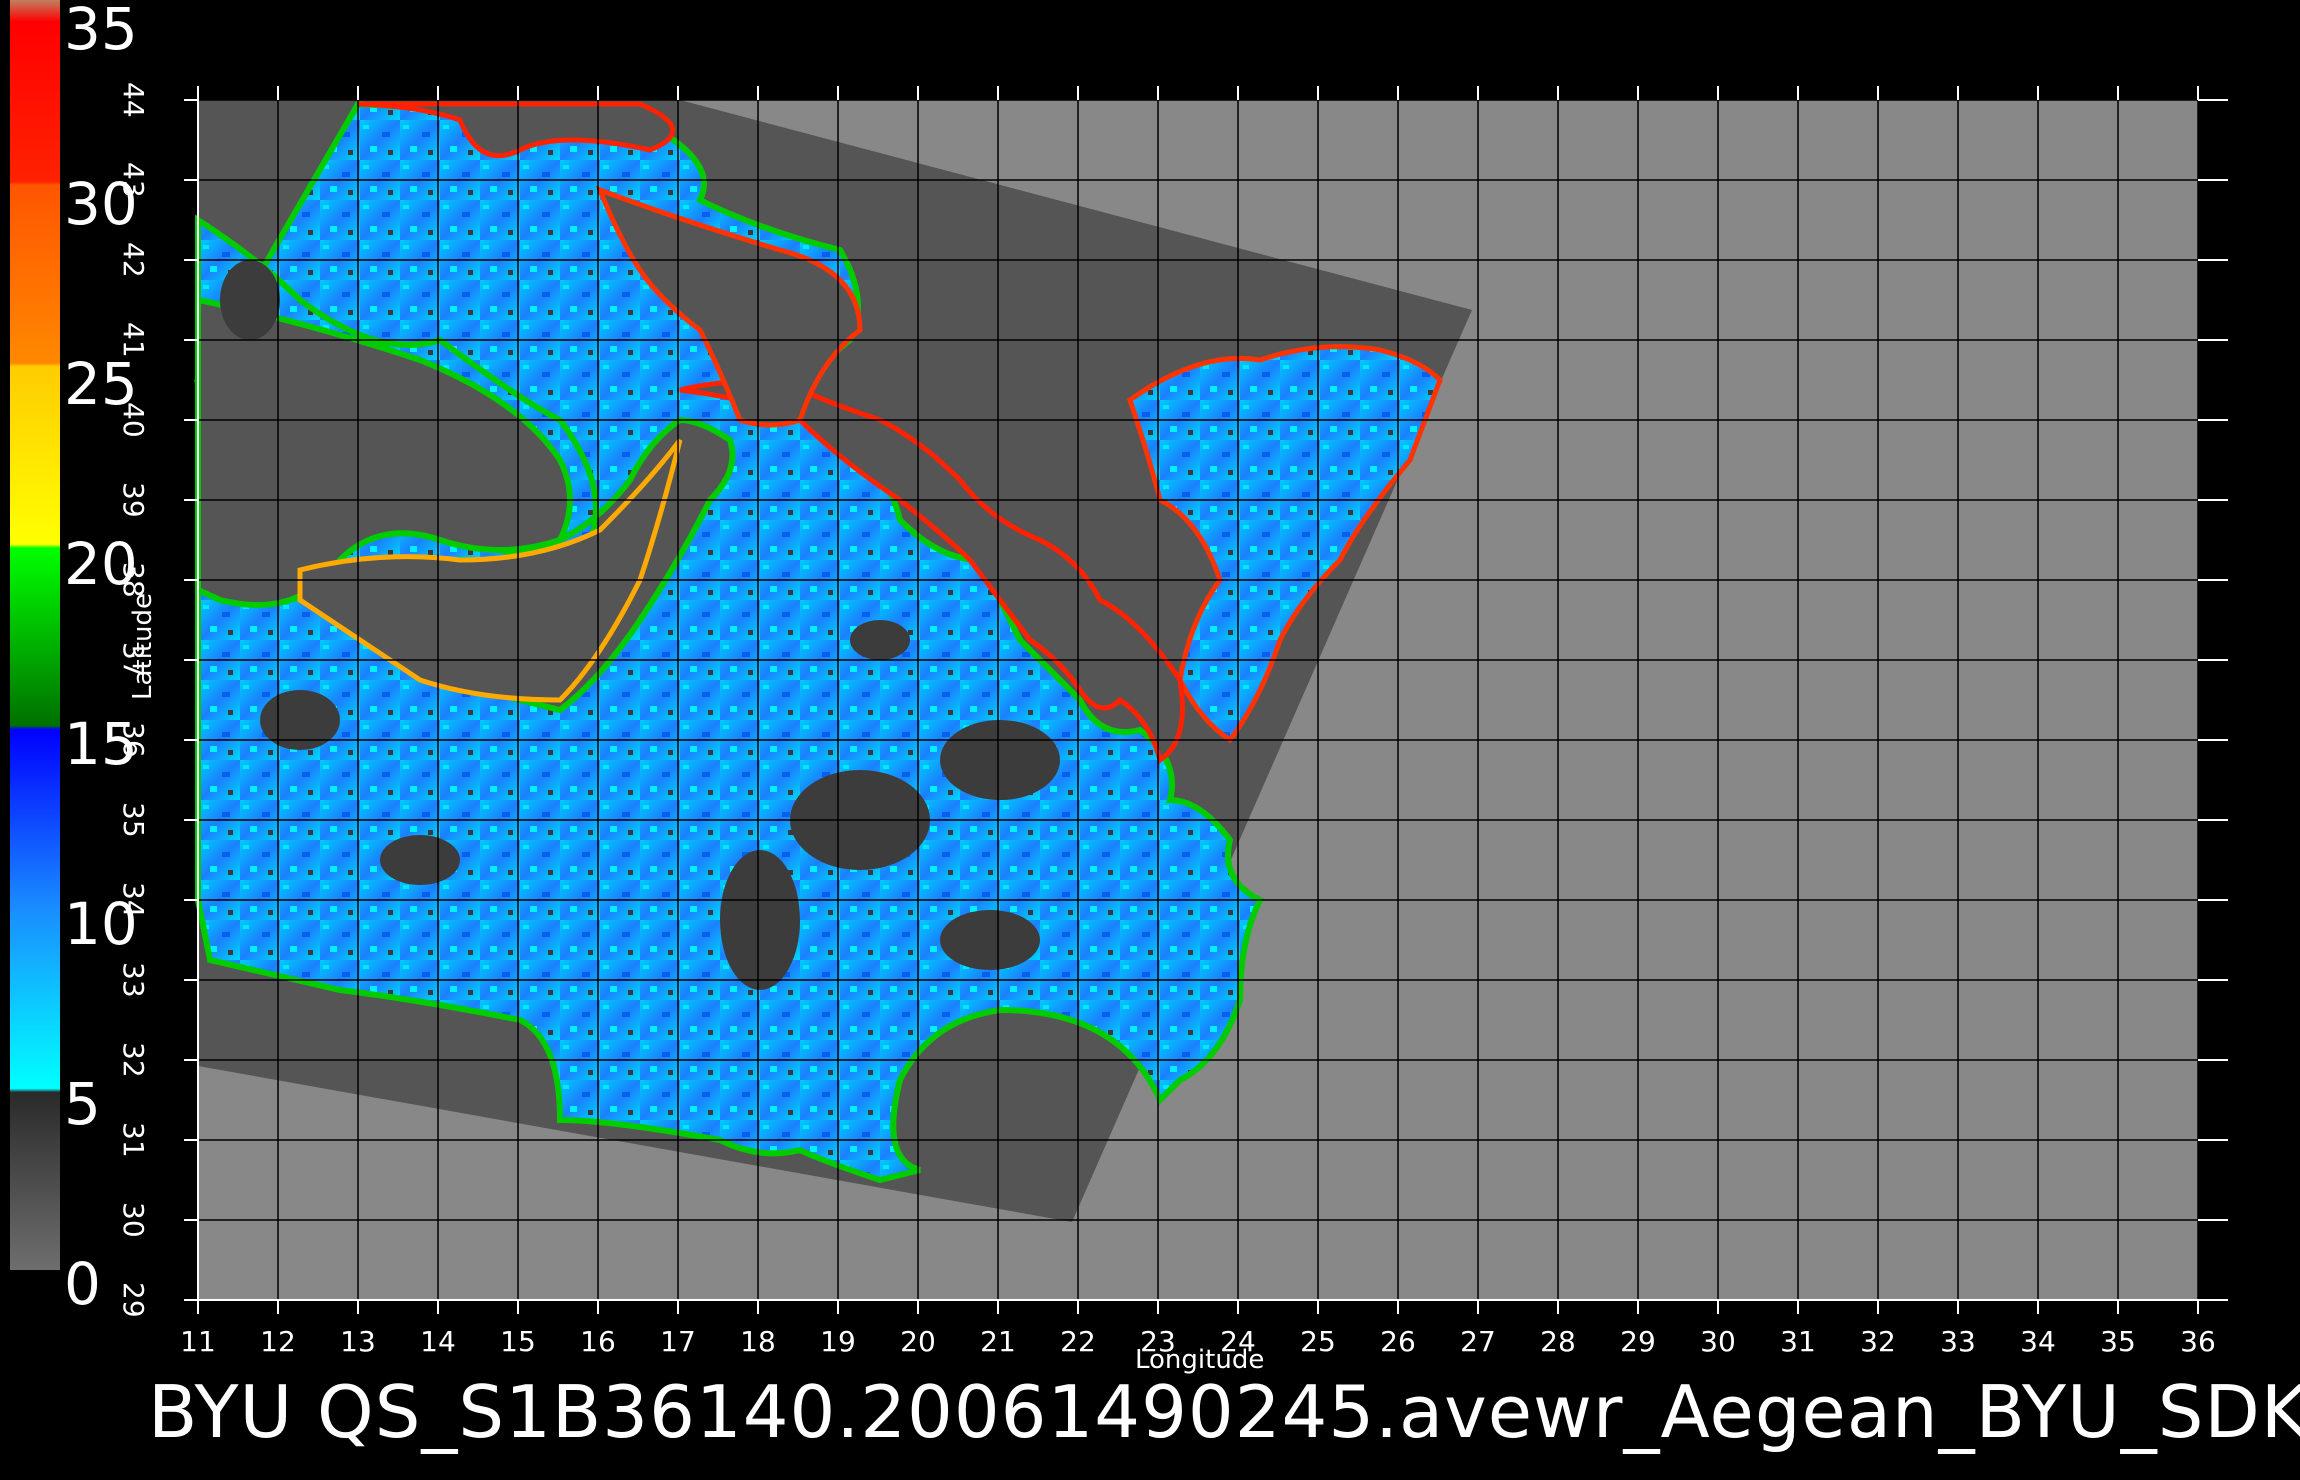 This screenshot has height=1480, width=2300. What do you see at coordinates (998, 1341) in the screenshot?
I see `x-tick-label: 21` at bounding box center [998, 1341].